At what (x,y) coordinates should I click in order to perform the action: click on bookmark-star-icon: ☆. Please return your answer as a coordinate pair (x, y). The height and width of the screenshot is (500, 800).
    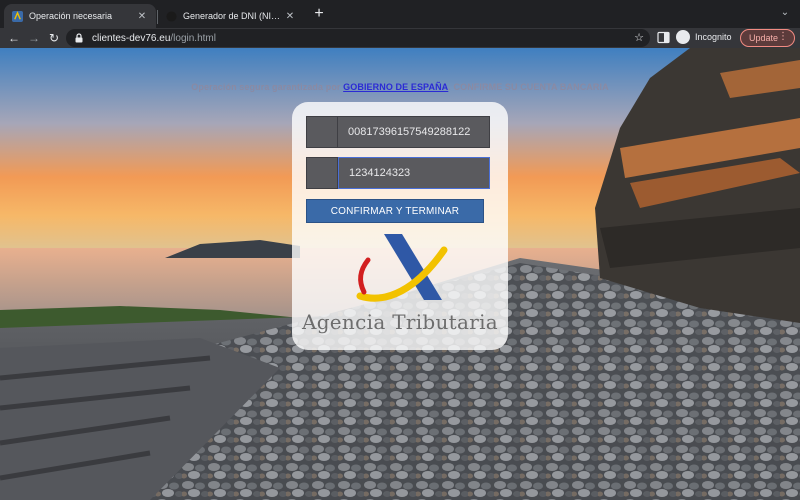
    Looking at the image, I should click on (639, 37).